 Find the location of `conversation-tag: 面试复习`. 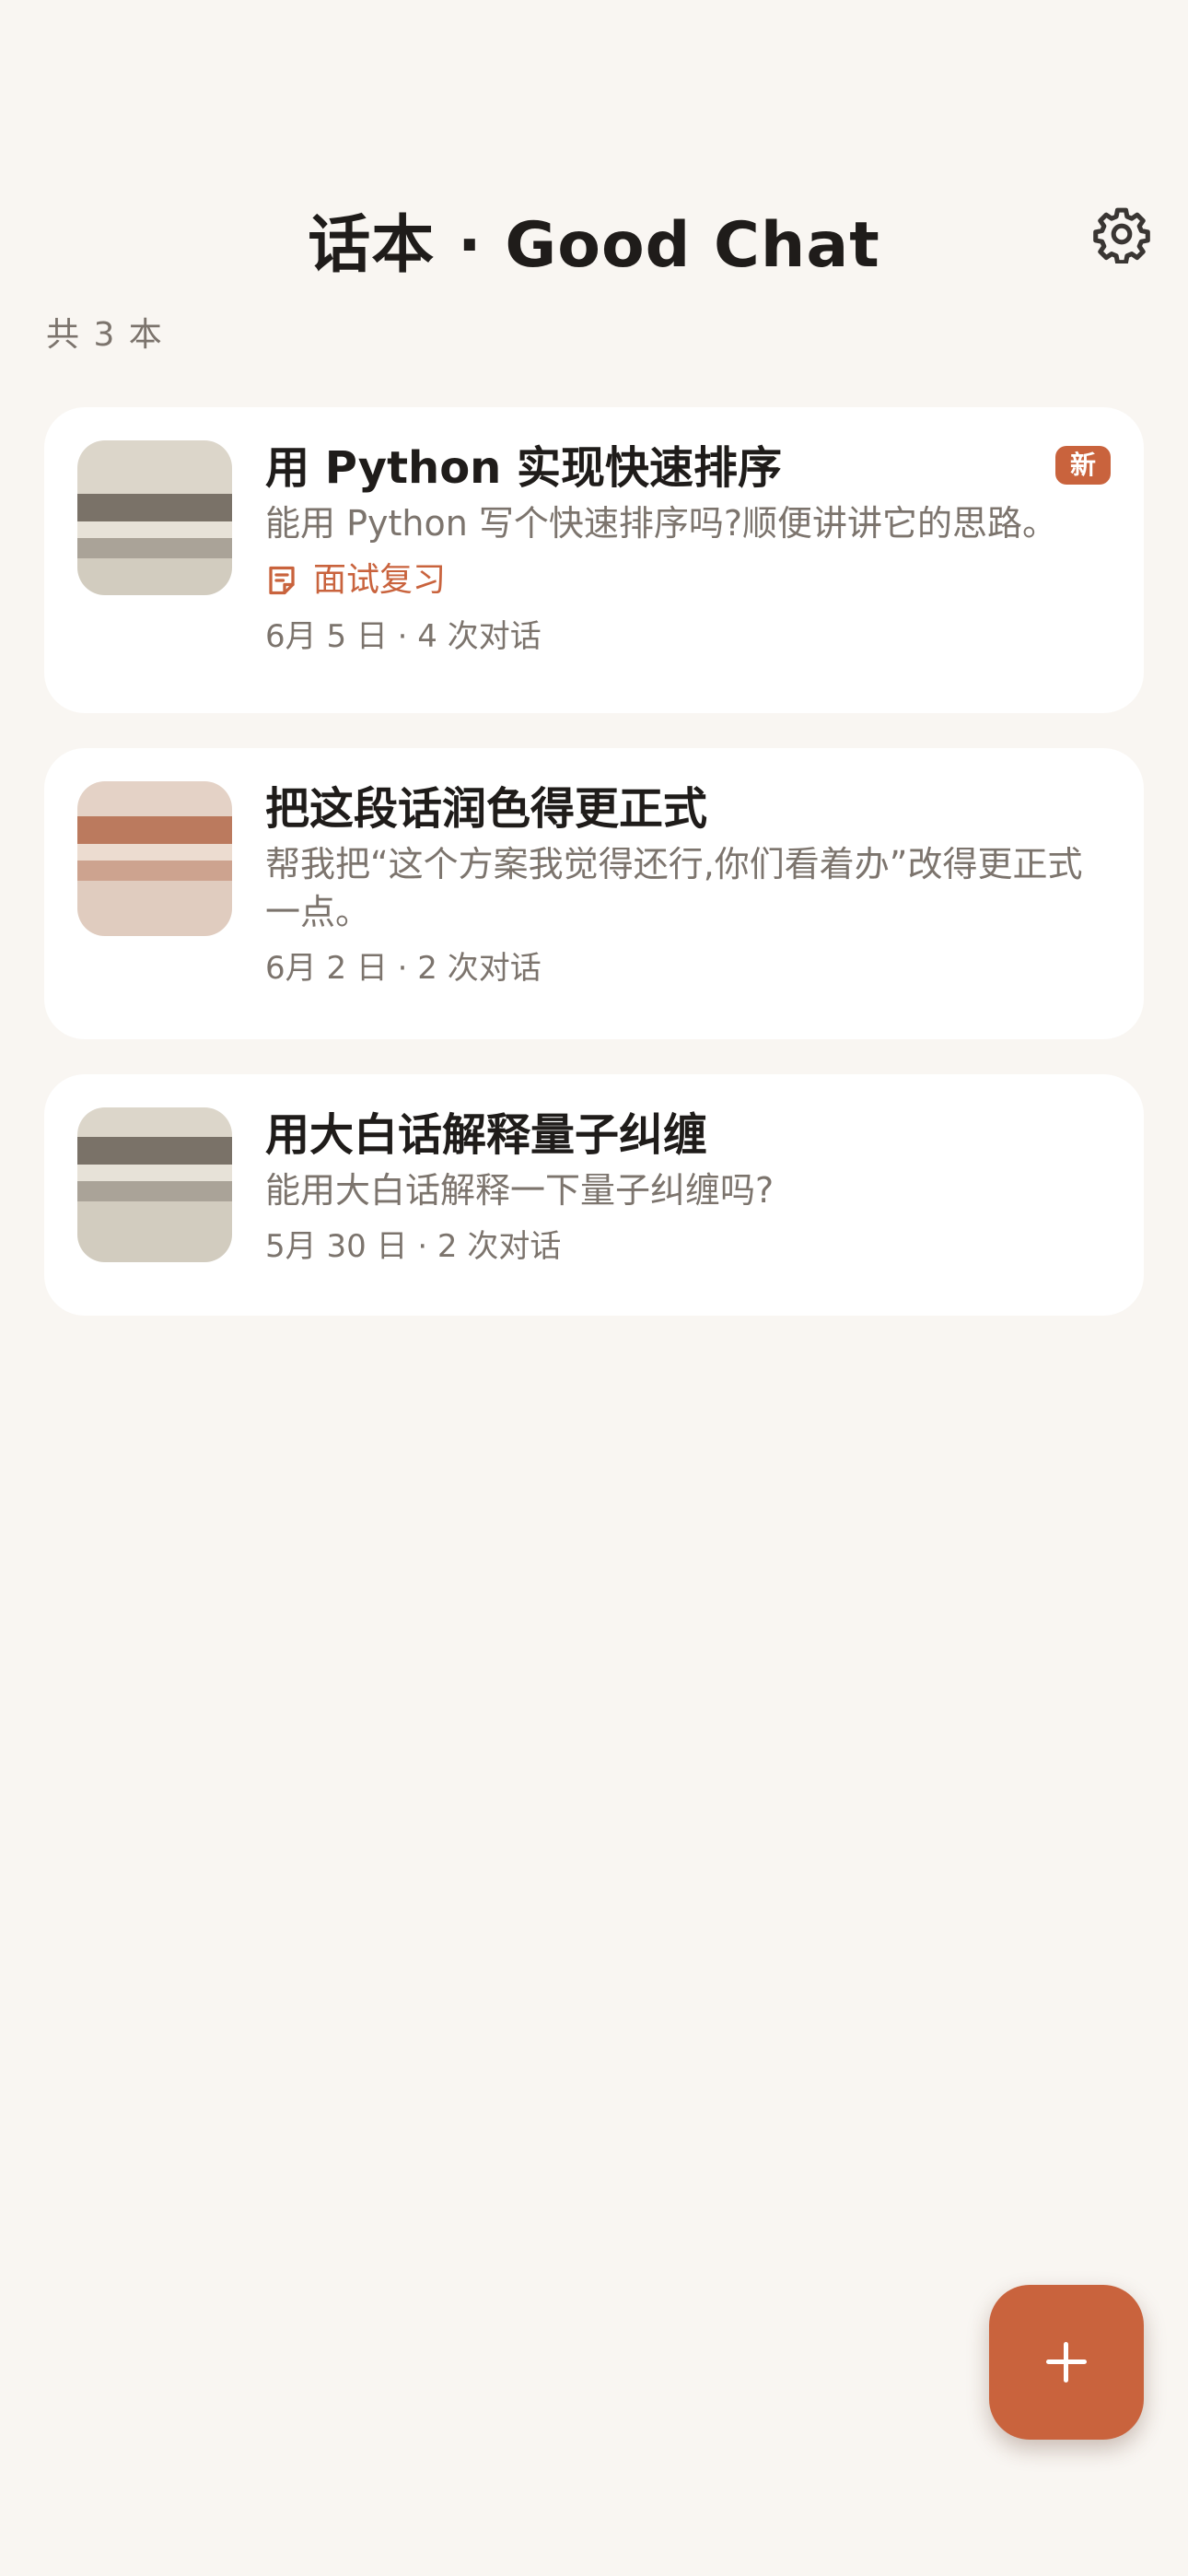

conversation-tag: 面试复习 is located at coordinates (688, 580).